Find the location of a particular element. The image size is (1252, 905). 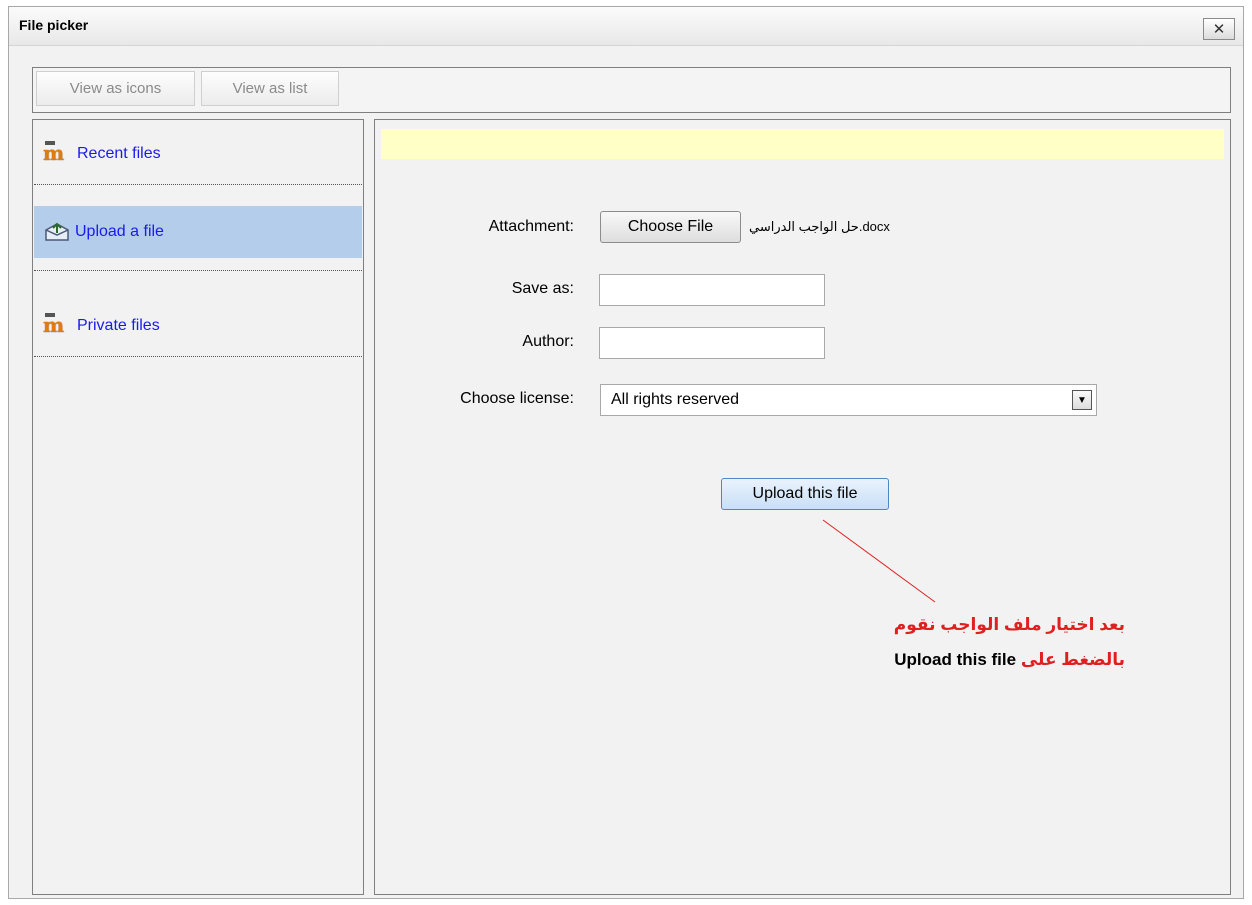

sidebar-item-upload-a-file: Upload a file is located at coordinates (198, 232).